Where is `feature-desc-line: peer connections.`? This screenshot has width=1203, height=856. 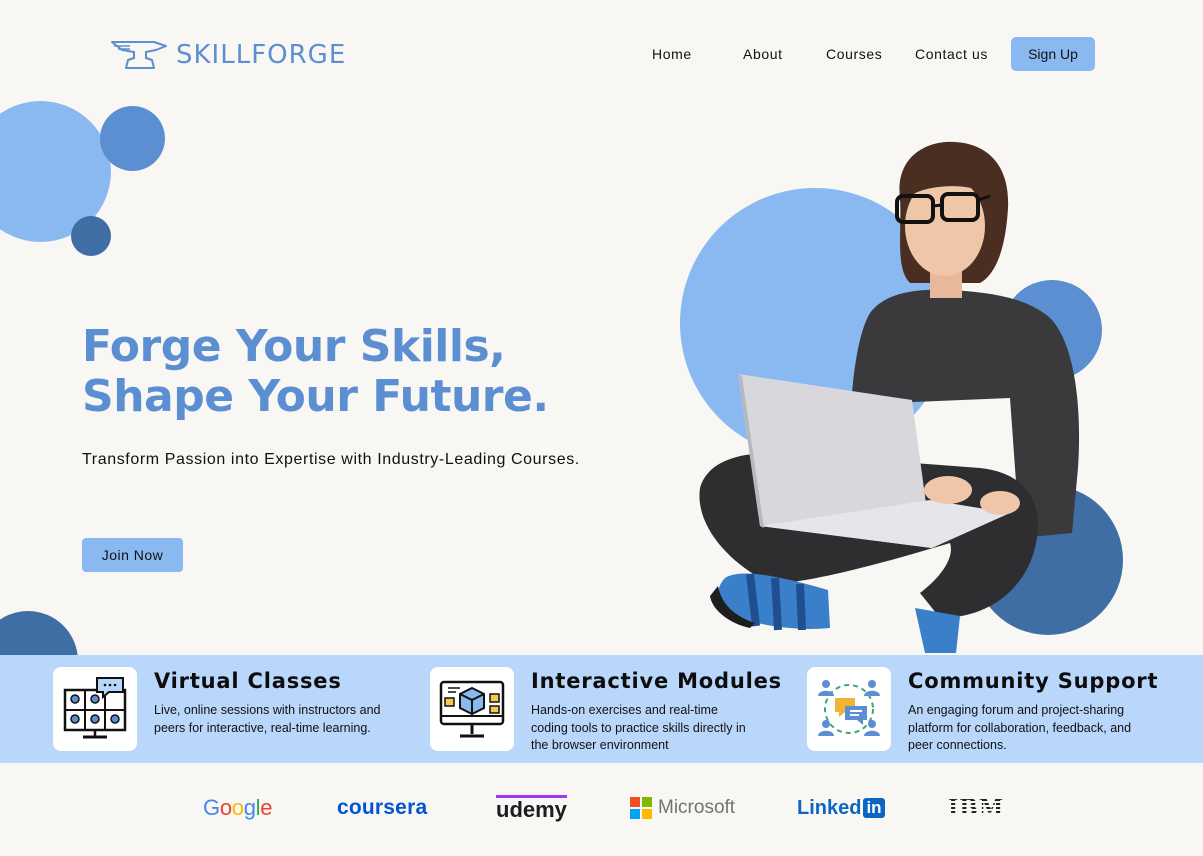 feature-desc-line: peer connections. is located at coordinates (957, 745).